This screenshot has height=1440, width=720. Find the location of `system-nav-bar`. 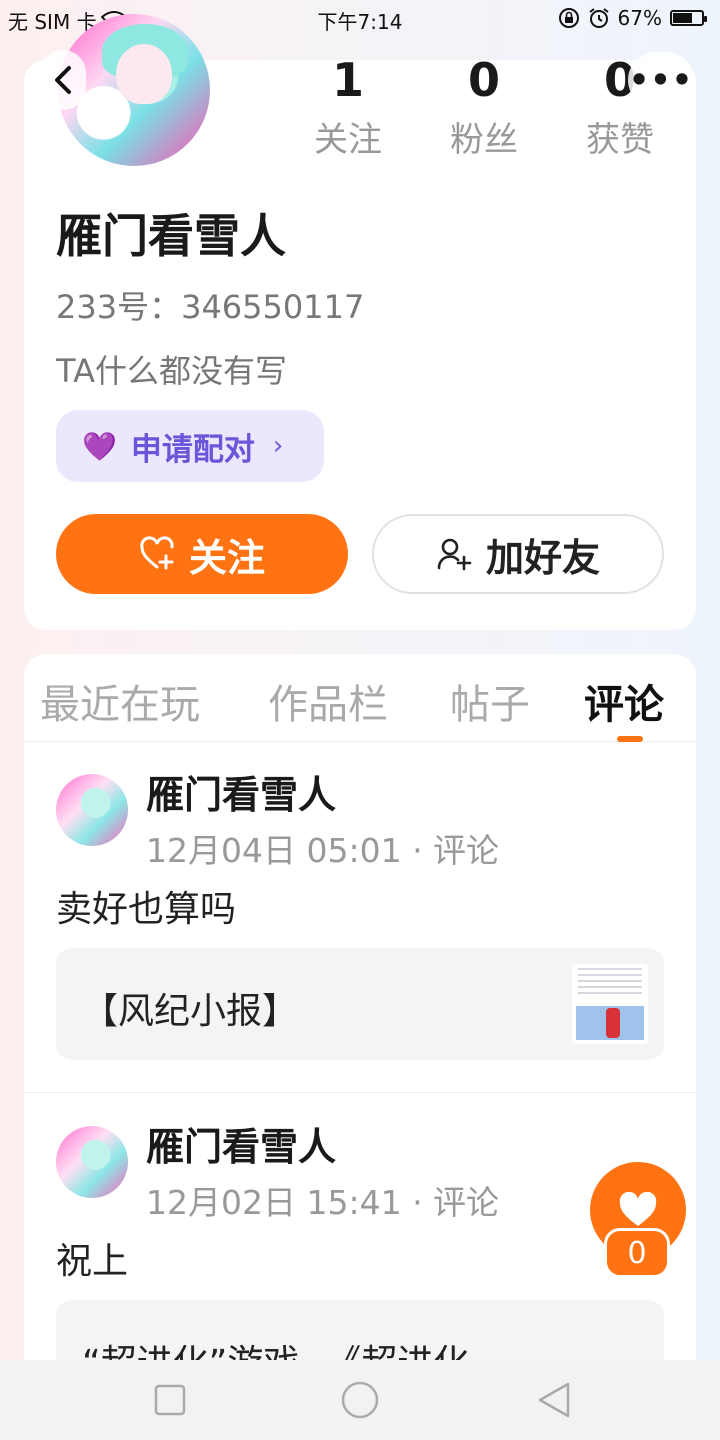

system-nav-bar is located at coordinates (360, 1400).